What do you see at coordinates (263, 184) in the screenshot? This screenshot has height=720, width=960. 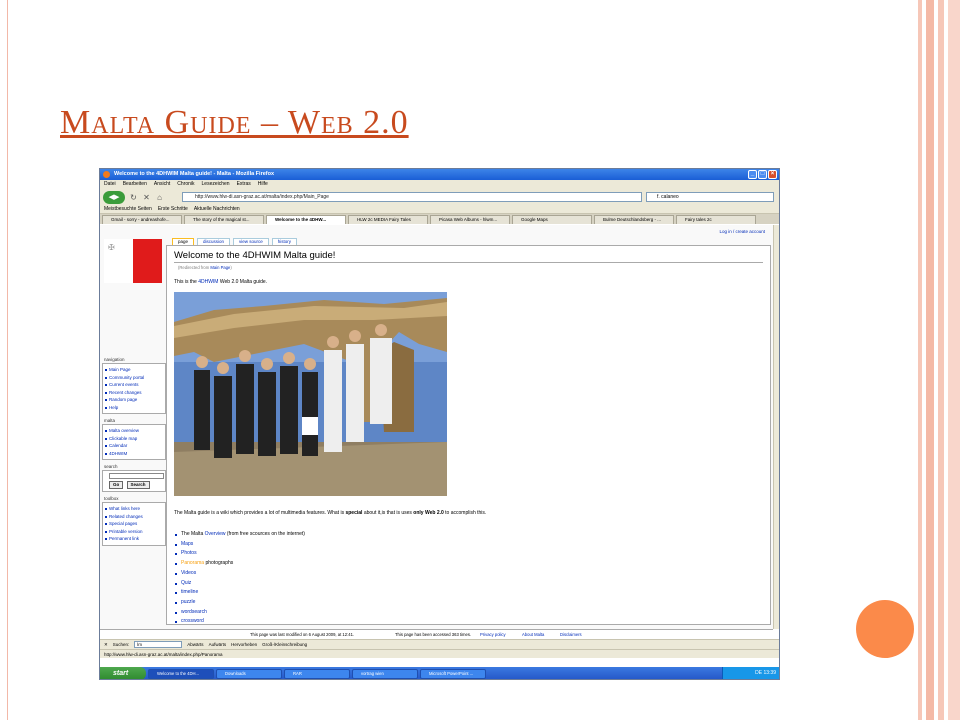 I see `menu-item-hilfe: Hilfe` at bounding box center [263, 184].